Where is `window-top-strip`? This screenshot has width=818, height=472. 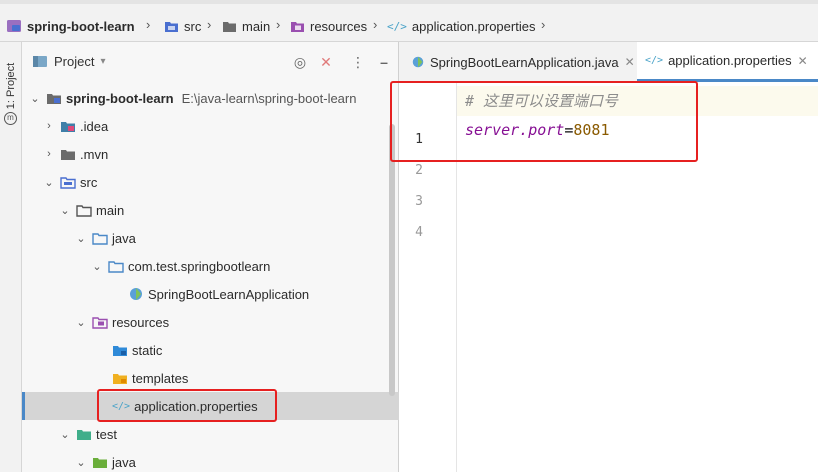
window-top-strip is located at coordinates (409, 2).